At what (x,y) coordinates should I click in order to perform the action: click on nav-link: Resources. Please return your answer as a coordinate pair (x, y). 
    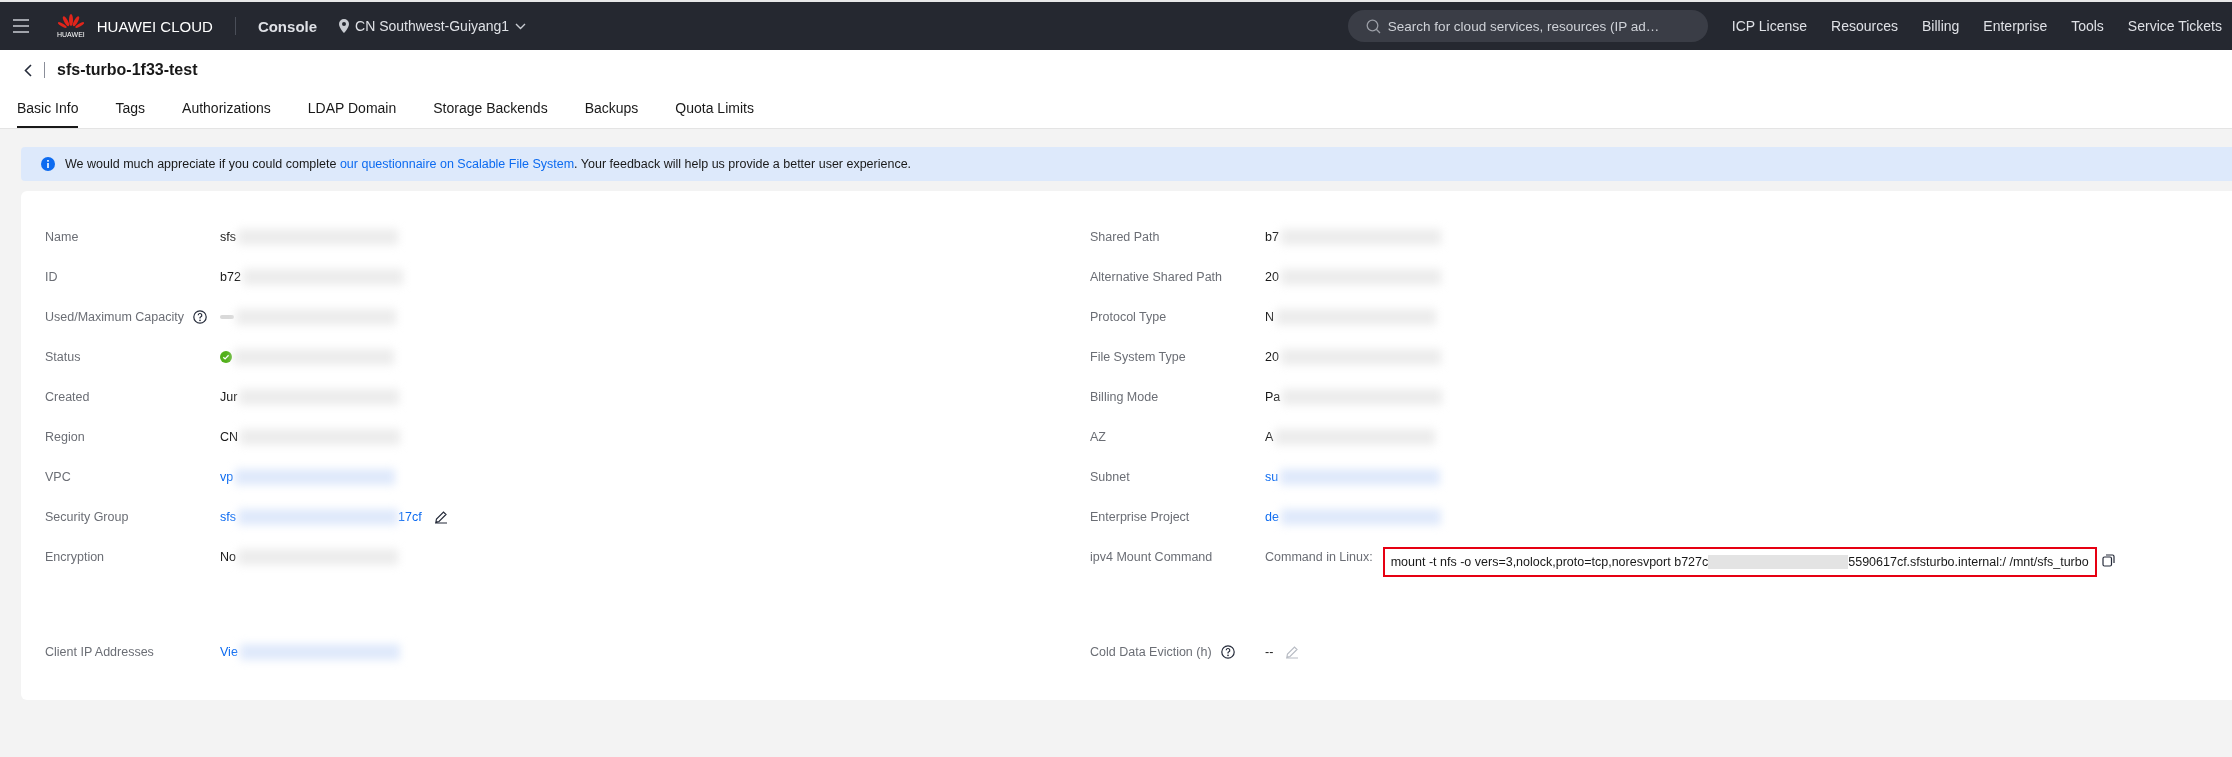
    Looking at the image, I should click on (1864, 26).